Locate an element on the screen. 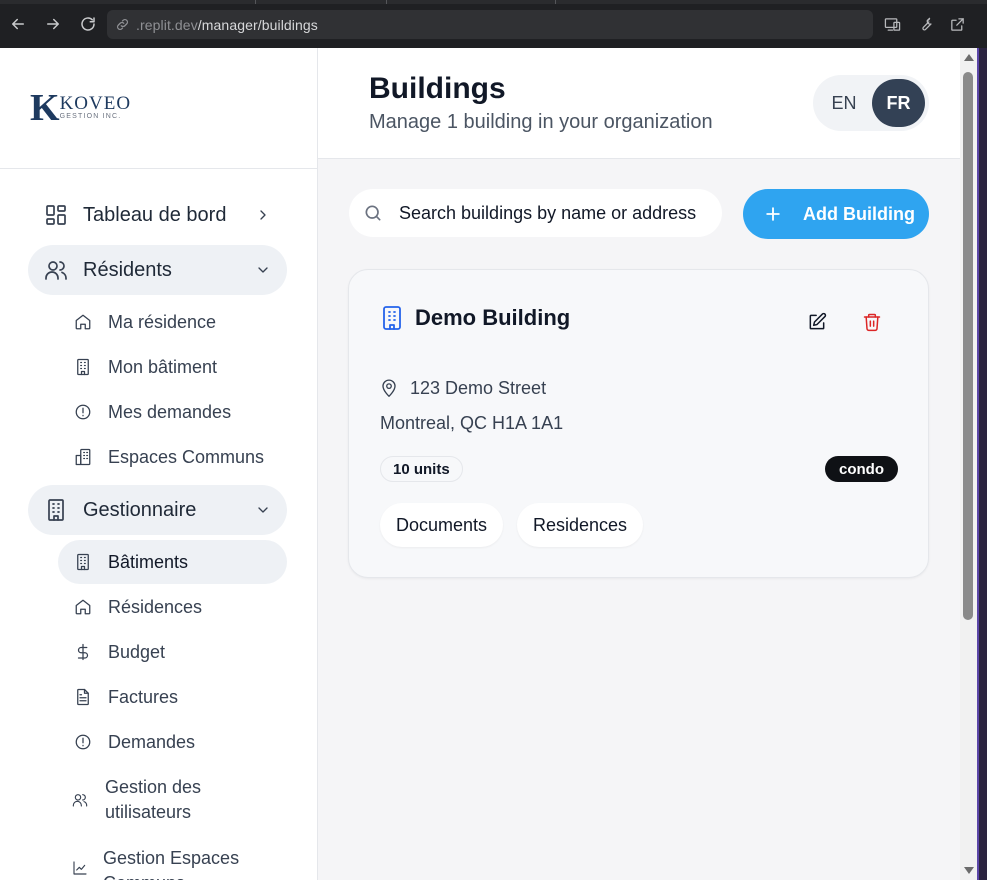 The image size is (987, 880). residences-button: Residences is located at coordinates (580, 525).